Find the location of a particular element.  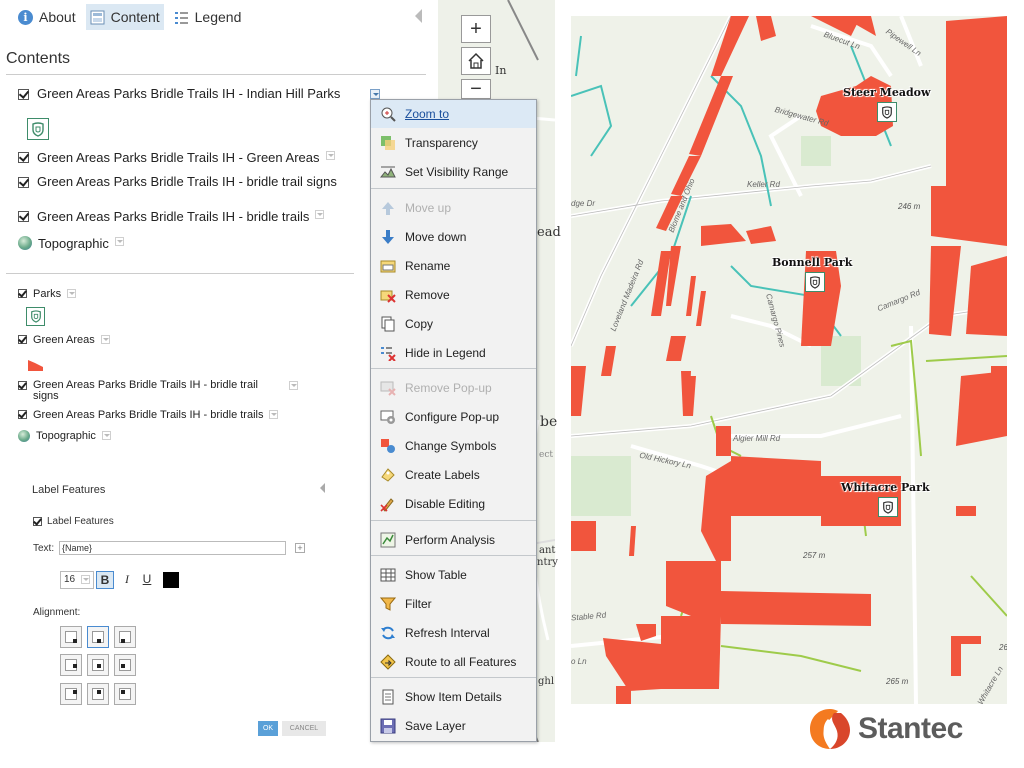

home-icon is located at coordinates (476, 60).